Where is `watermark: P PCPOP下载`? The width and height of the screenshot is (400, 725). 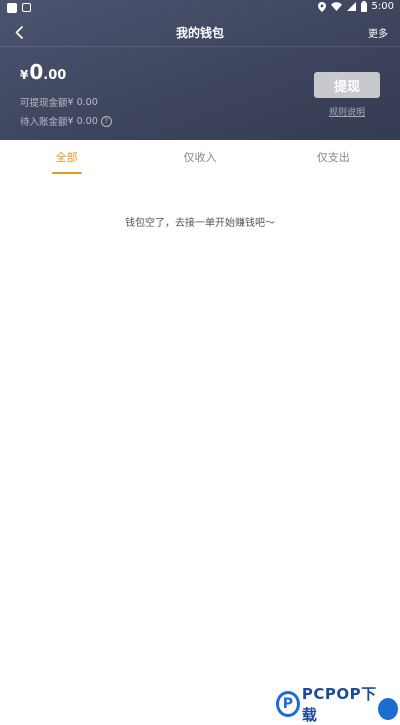
watermark: P PCPOP下载 is located at coordinates (338, 704).